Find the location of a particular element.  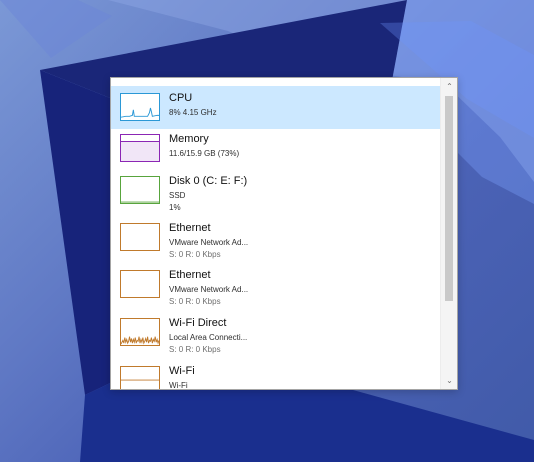

ethernet-title-1: Ethernet is located at coordinates (190, 228).